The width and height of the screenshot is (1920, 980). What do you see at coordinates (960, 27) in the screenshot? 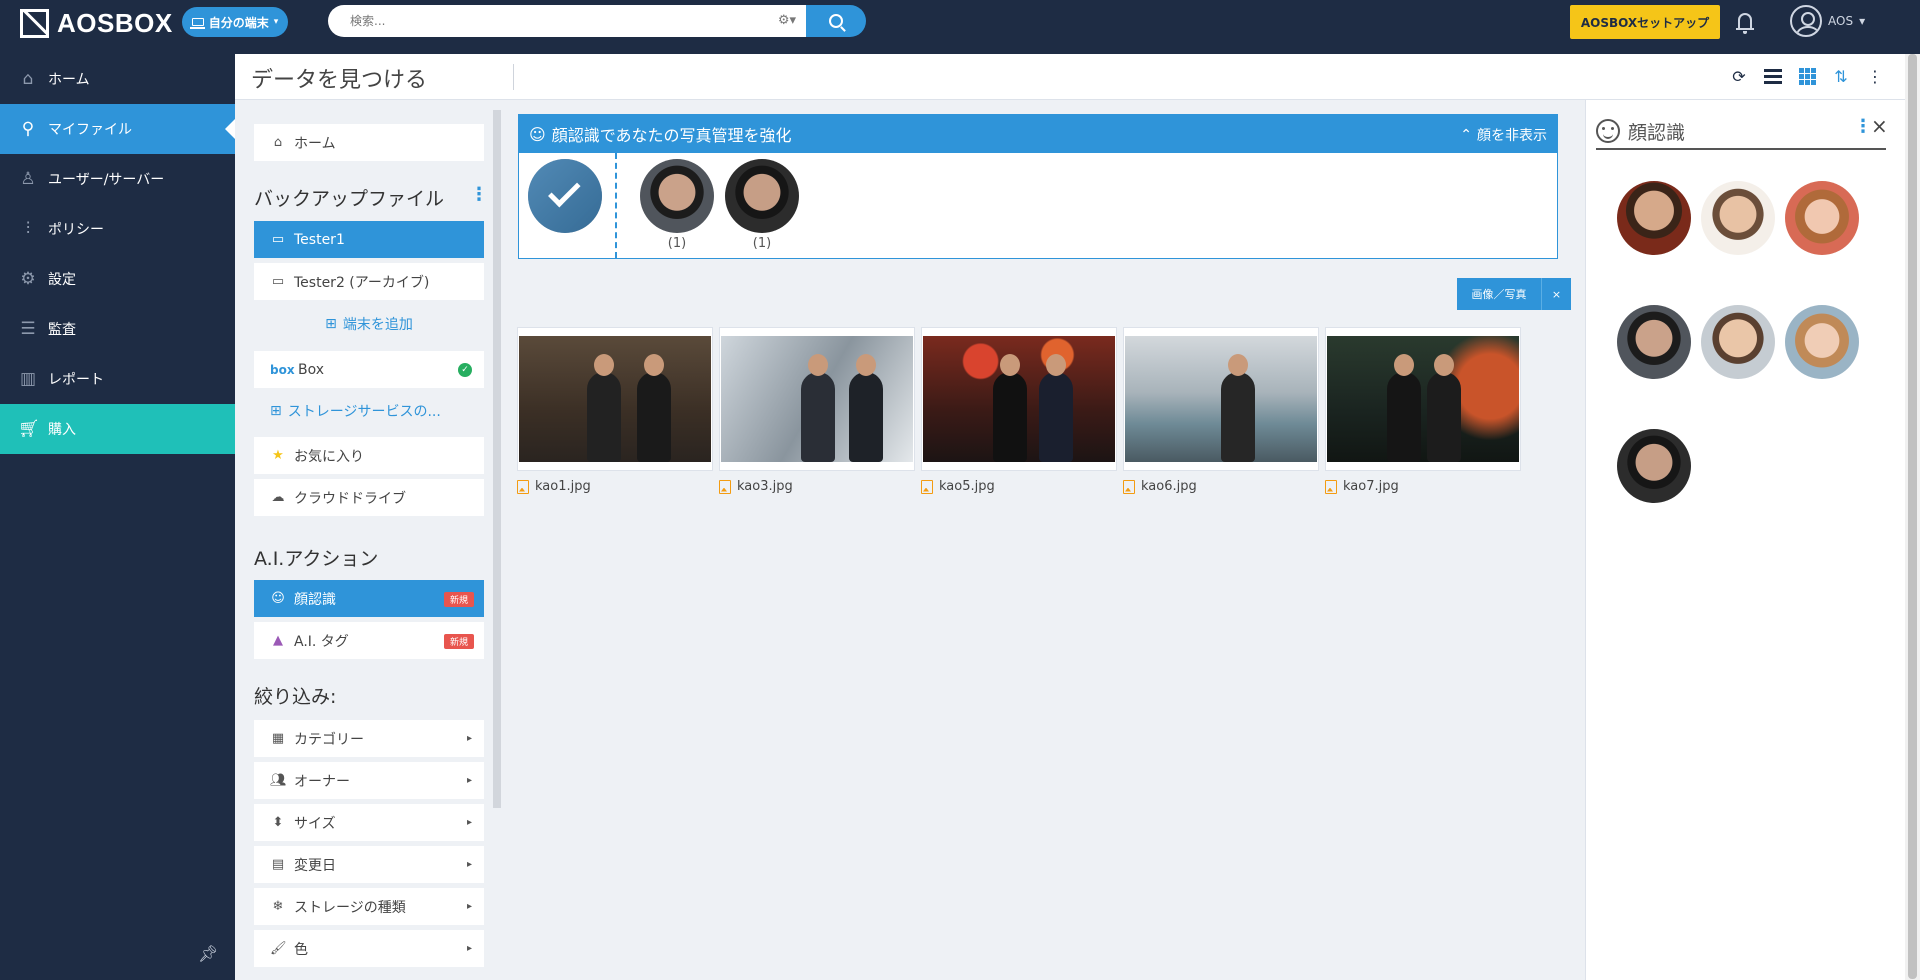
I see `top-bar: AOSBOX 自分の端末 ▾ ⚙▾ AOSBOXセットアップ AOS ▾` at bounding box center [960, 27].